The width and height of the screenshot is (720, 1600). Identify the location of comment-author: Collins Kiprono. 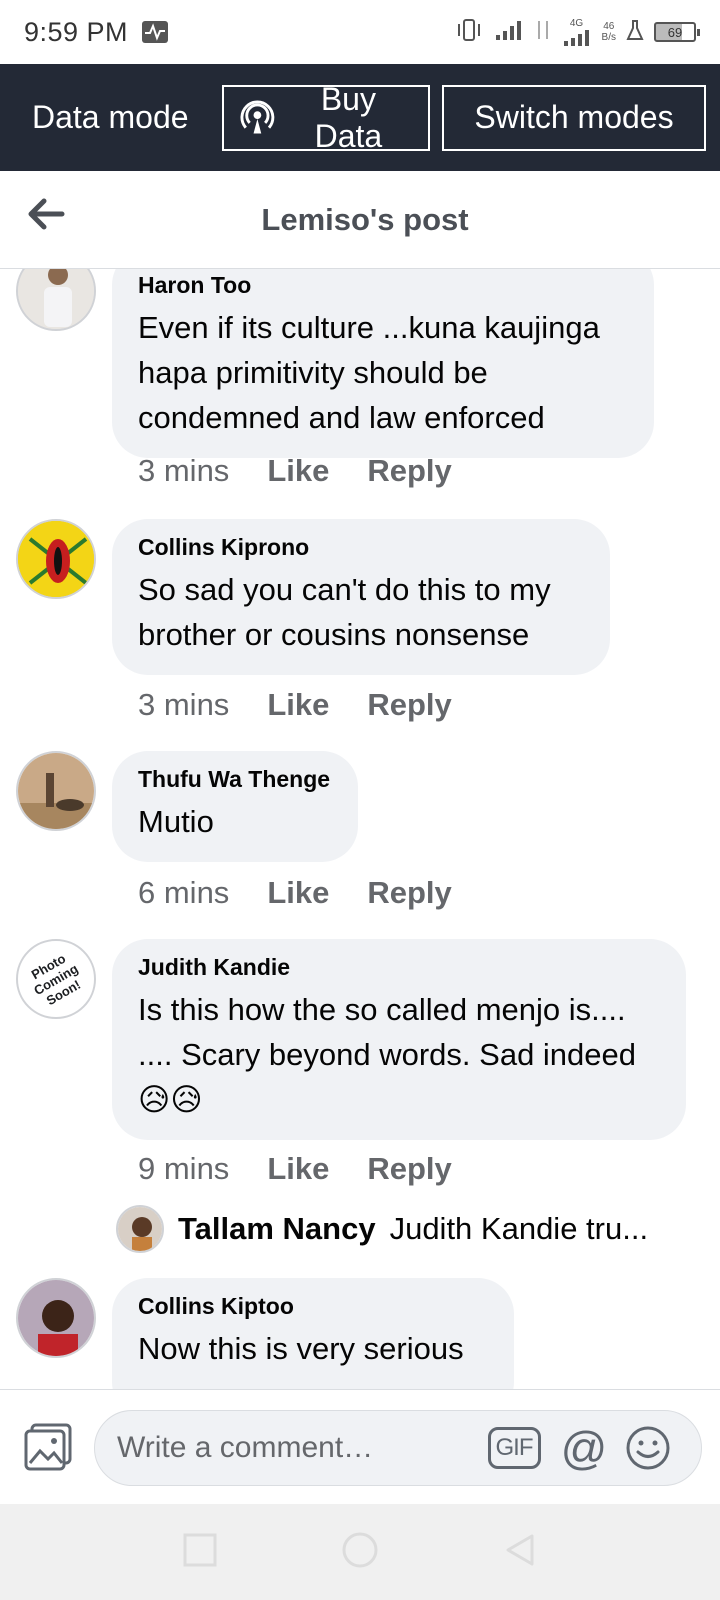
(361, 547).